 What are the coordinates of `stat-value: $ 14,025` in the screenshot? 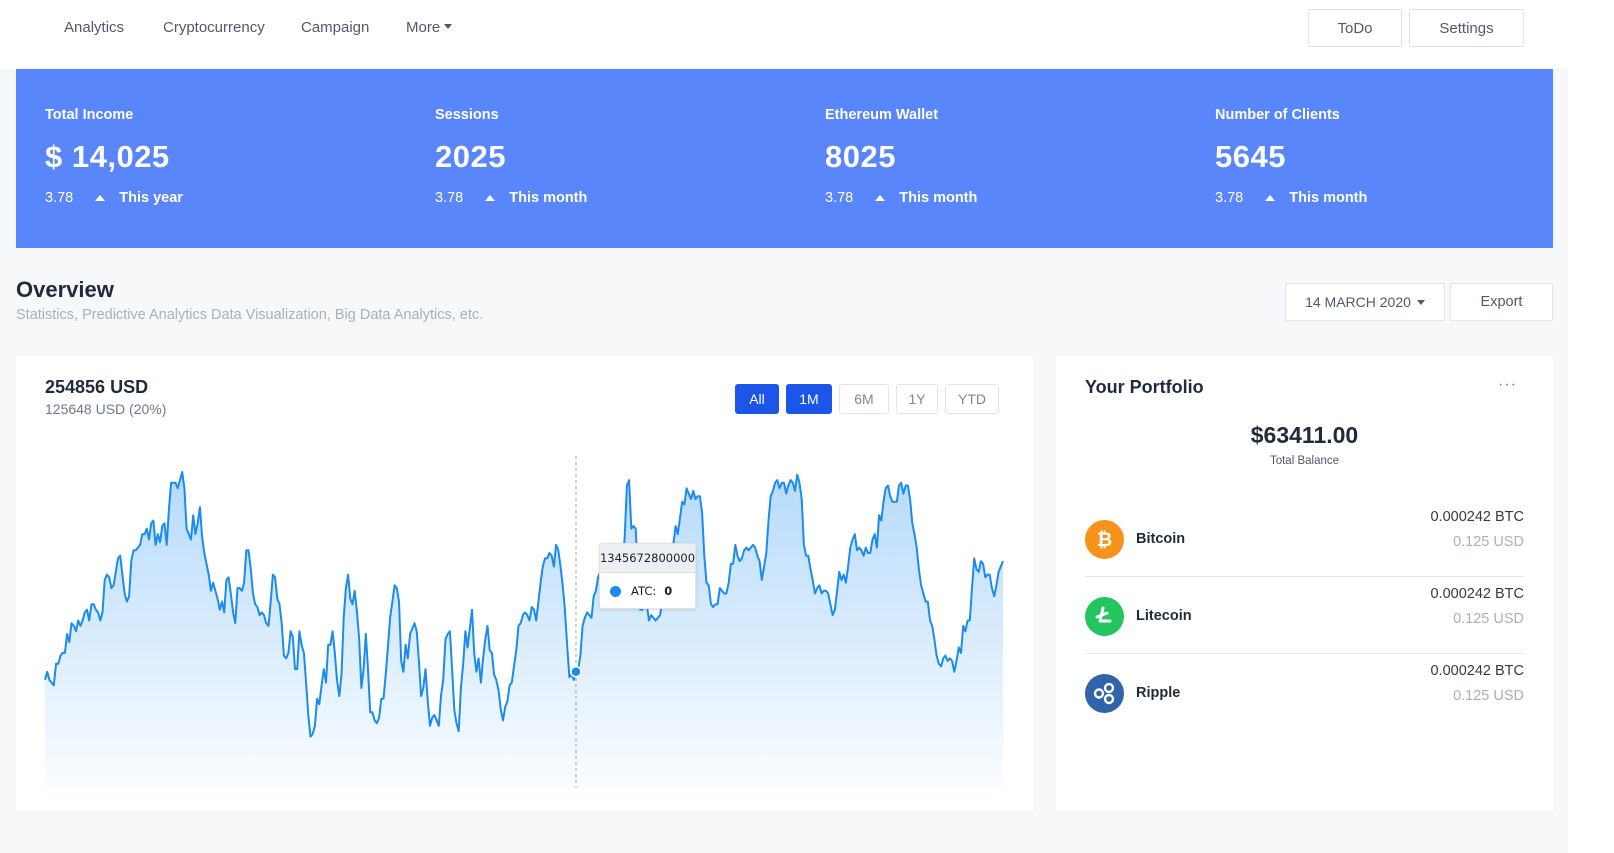 It's located at (107, 156).